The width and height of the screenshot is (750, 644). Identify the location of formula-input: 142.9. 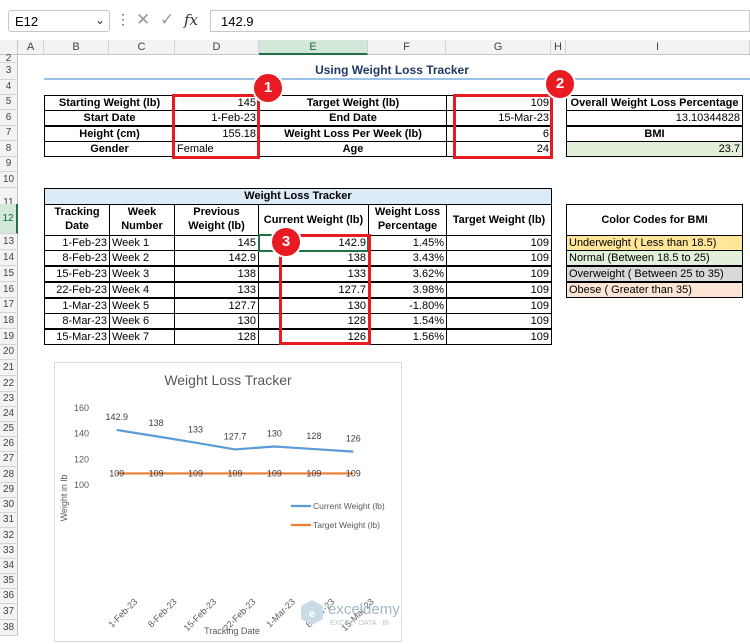
(480, 21).